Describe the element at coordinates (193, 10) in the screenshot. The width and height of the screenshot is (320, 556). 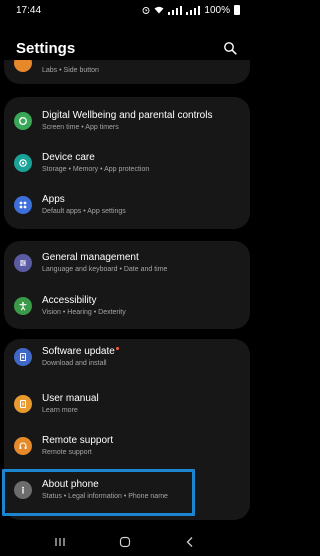
I see `signal-2-icon` at that location.